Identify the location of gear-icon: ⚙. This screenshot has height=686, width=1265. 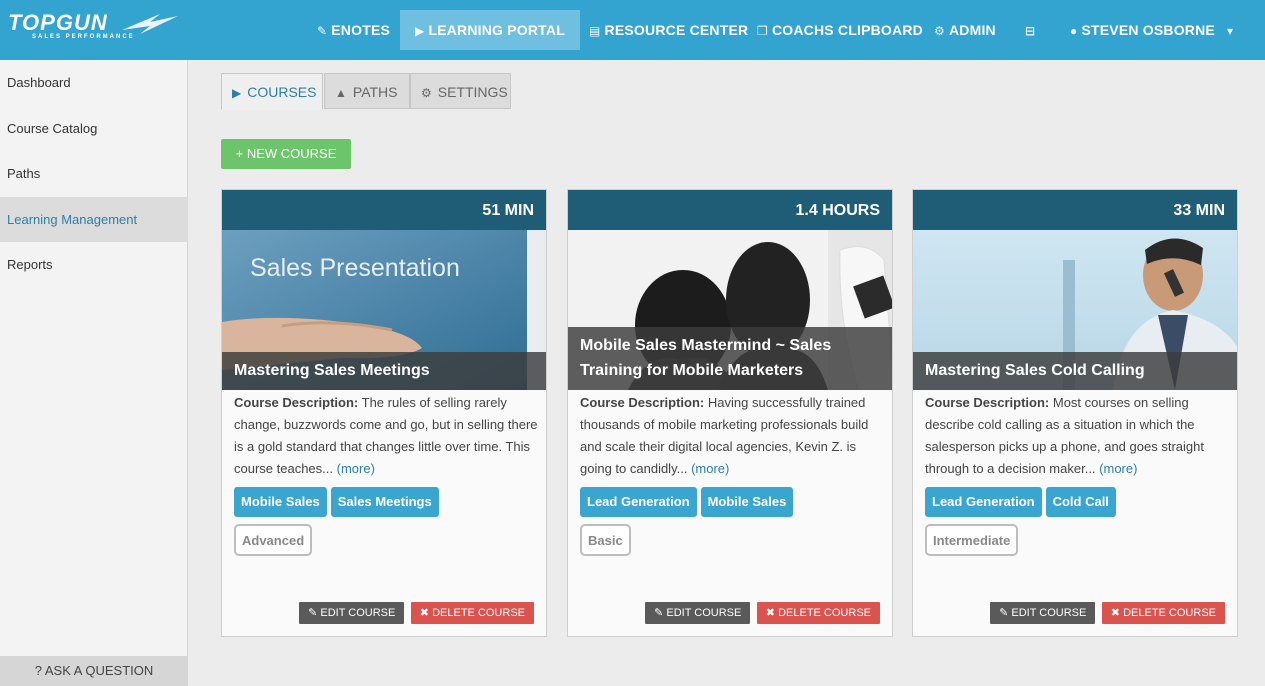
(426, 93).